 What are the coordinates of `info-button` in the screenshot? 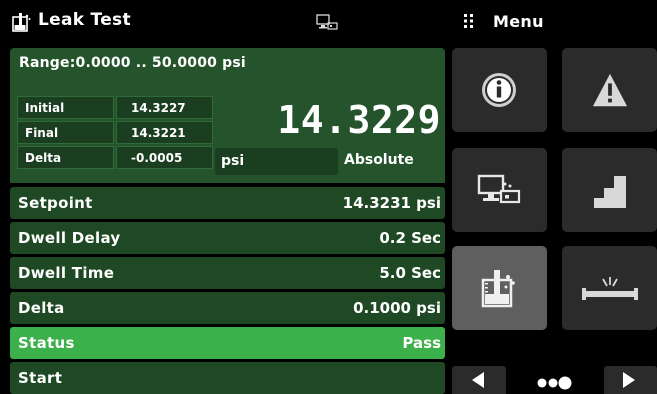 It's located at (499, 90).